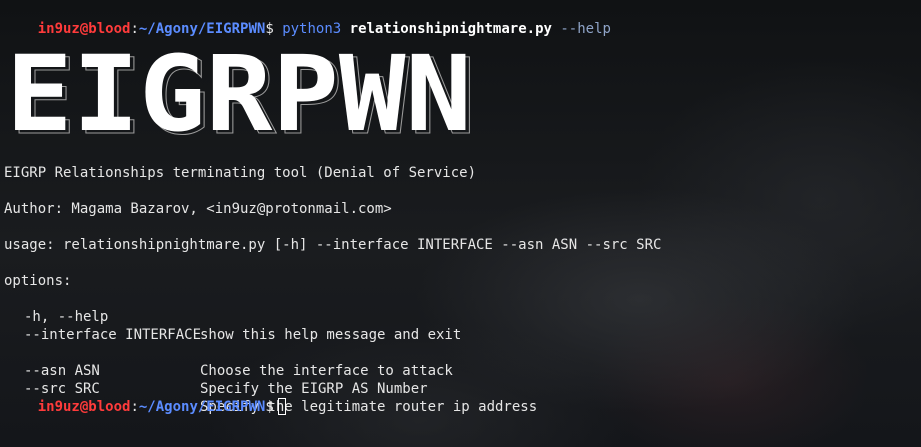  I want to click on ascii-banner: EIGRPWN EIGRPWN, so click(241, 88).